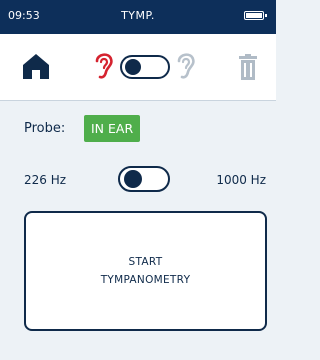  I want to click on frequency-toggle, so click(144, 179).